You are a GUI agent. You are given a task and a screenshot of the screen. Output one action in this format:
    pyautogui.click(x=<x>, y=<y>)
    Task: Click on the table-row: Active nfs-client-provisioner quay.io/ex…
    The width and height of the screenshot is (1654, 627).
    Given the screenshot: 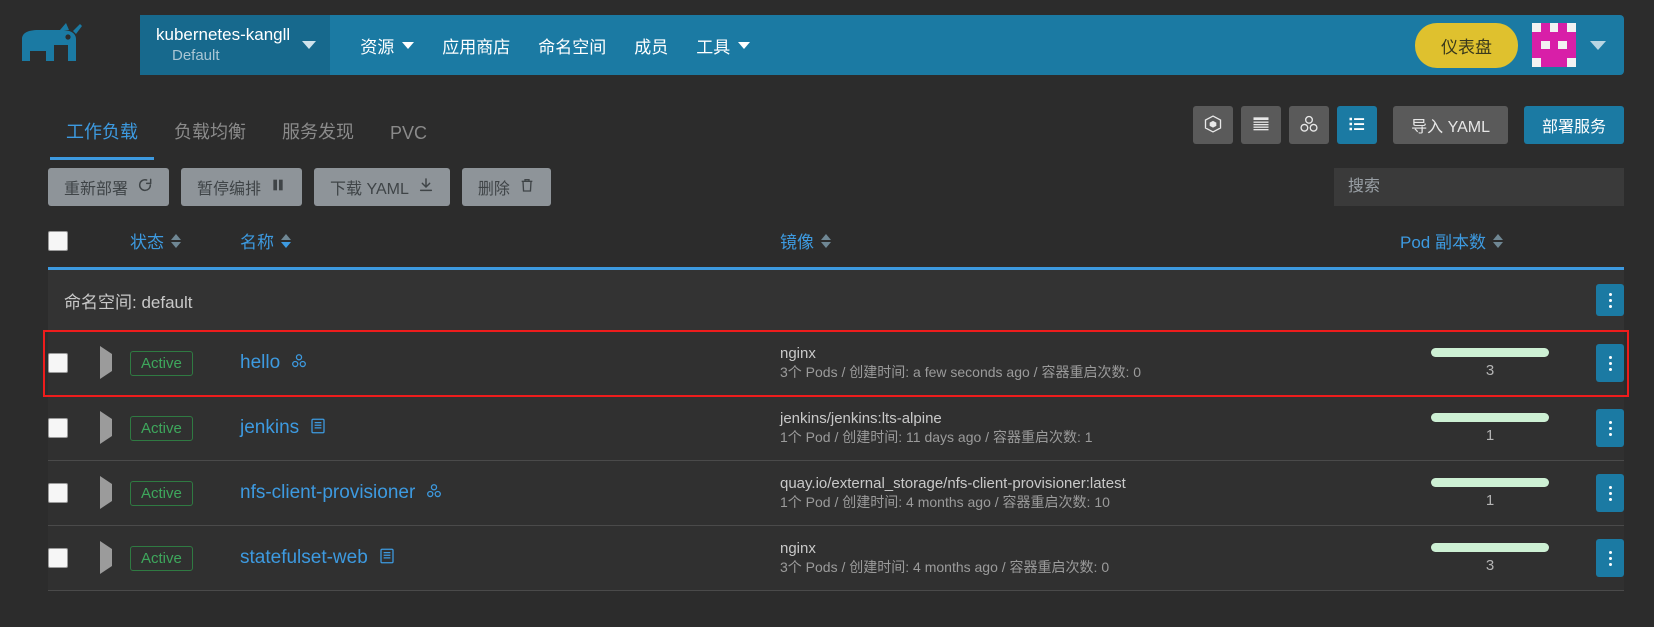 What is the action you would take?
    pyautogui.click(x=836, y=493)
    